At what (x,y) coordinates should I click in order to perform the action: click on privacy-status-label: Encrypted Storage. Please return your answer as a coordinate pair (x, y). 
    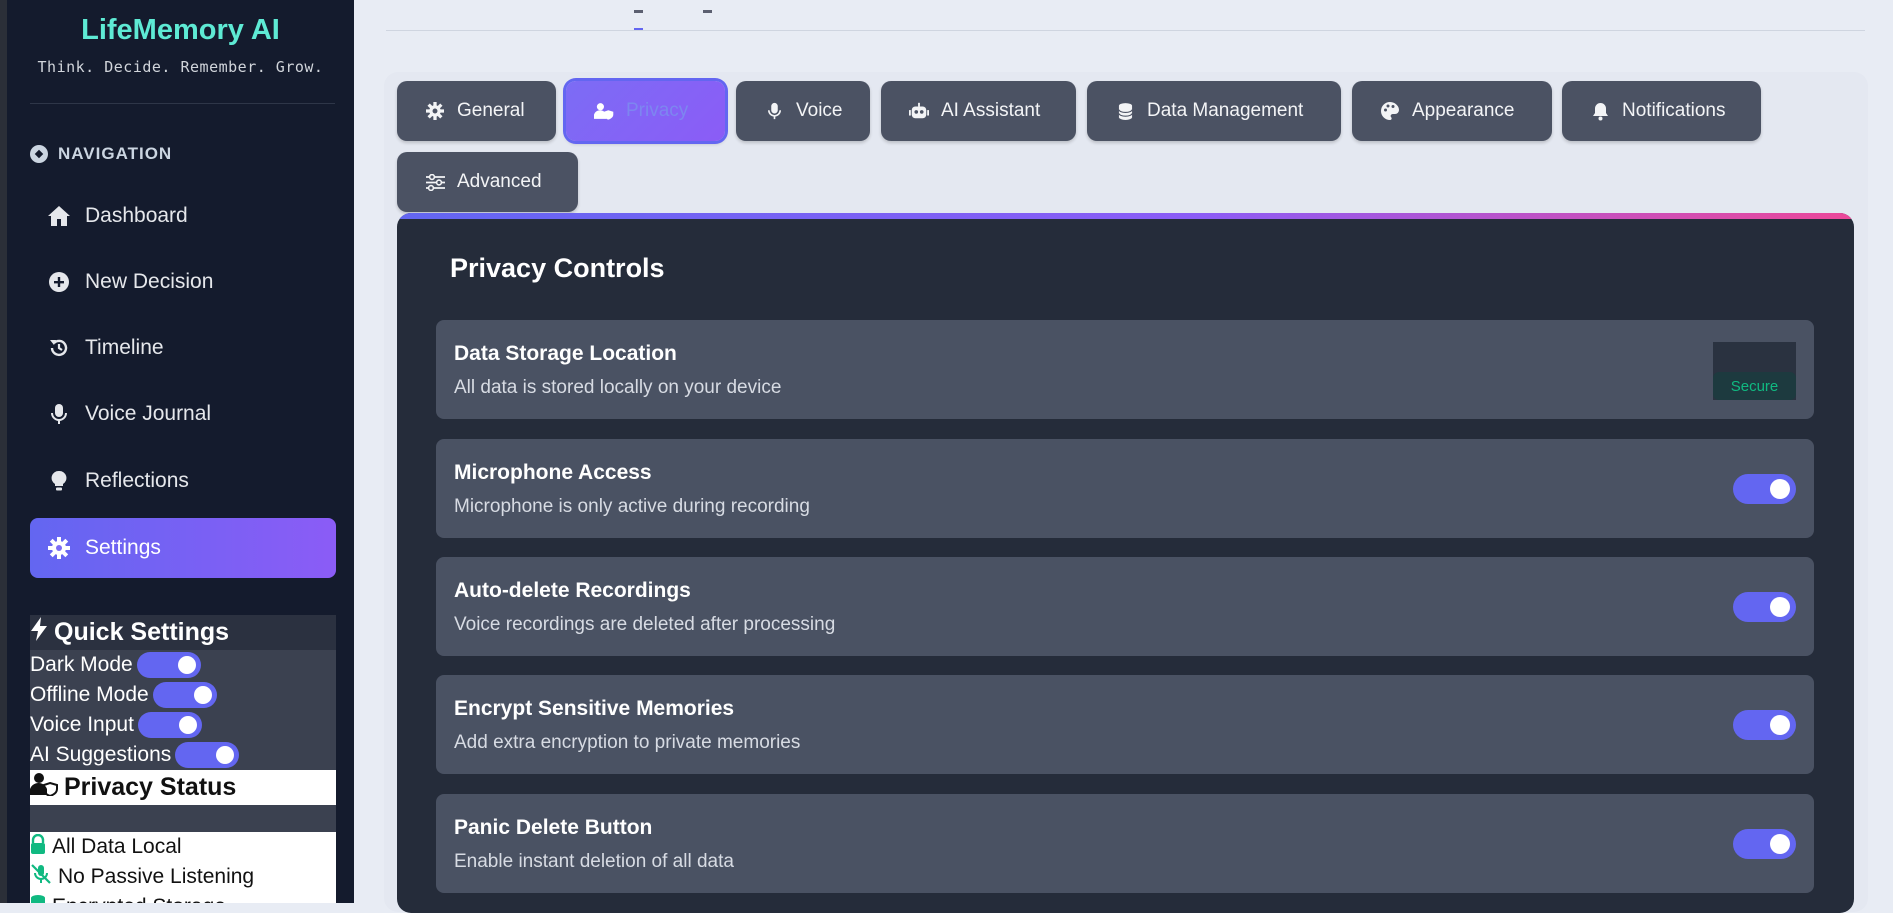
    Looking at the image, I should click on (139, 899).